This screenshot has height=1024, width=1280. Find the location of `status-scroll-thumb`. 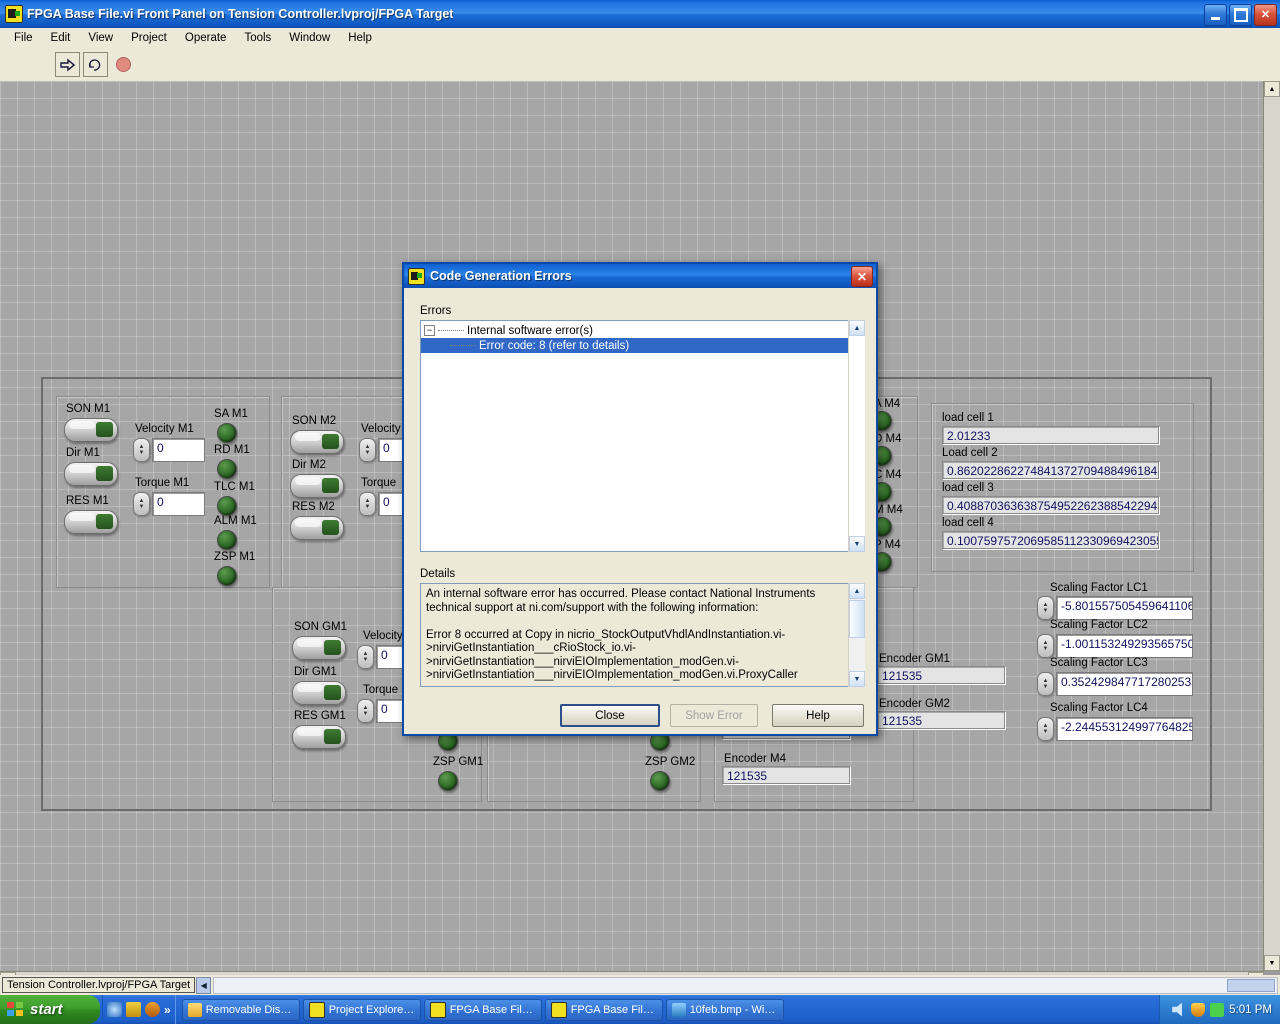

status-scroll-thumb is located at coordinates (1251, 985).